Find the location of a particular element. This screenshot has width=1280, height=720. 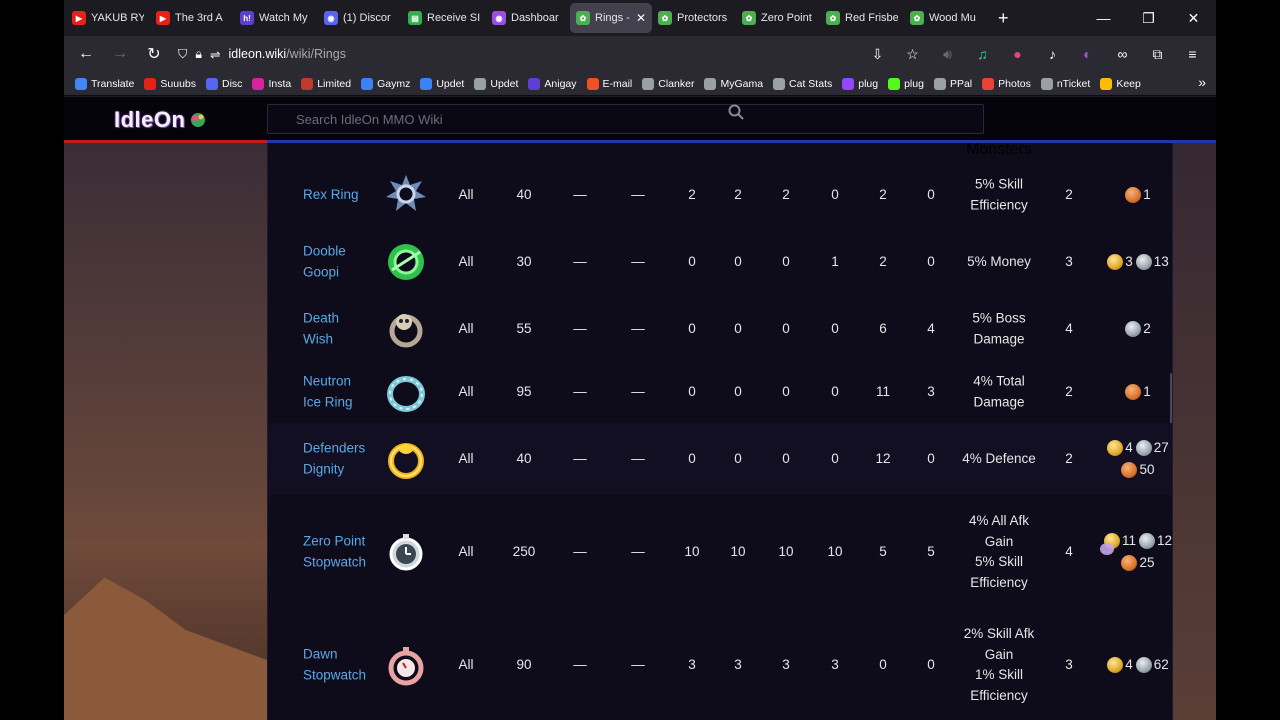

bookmark-item: Limited is located at coordinates (326, 83).